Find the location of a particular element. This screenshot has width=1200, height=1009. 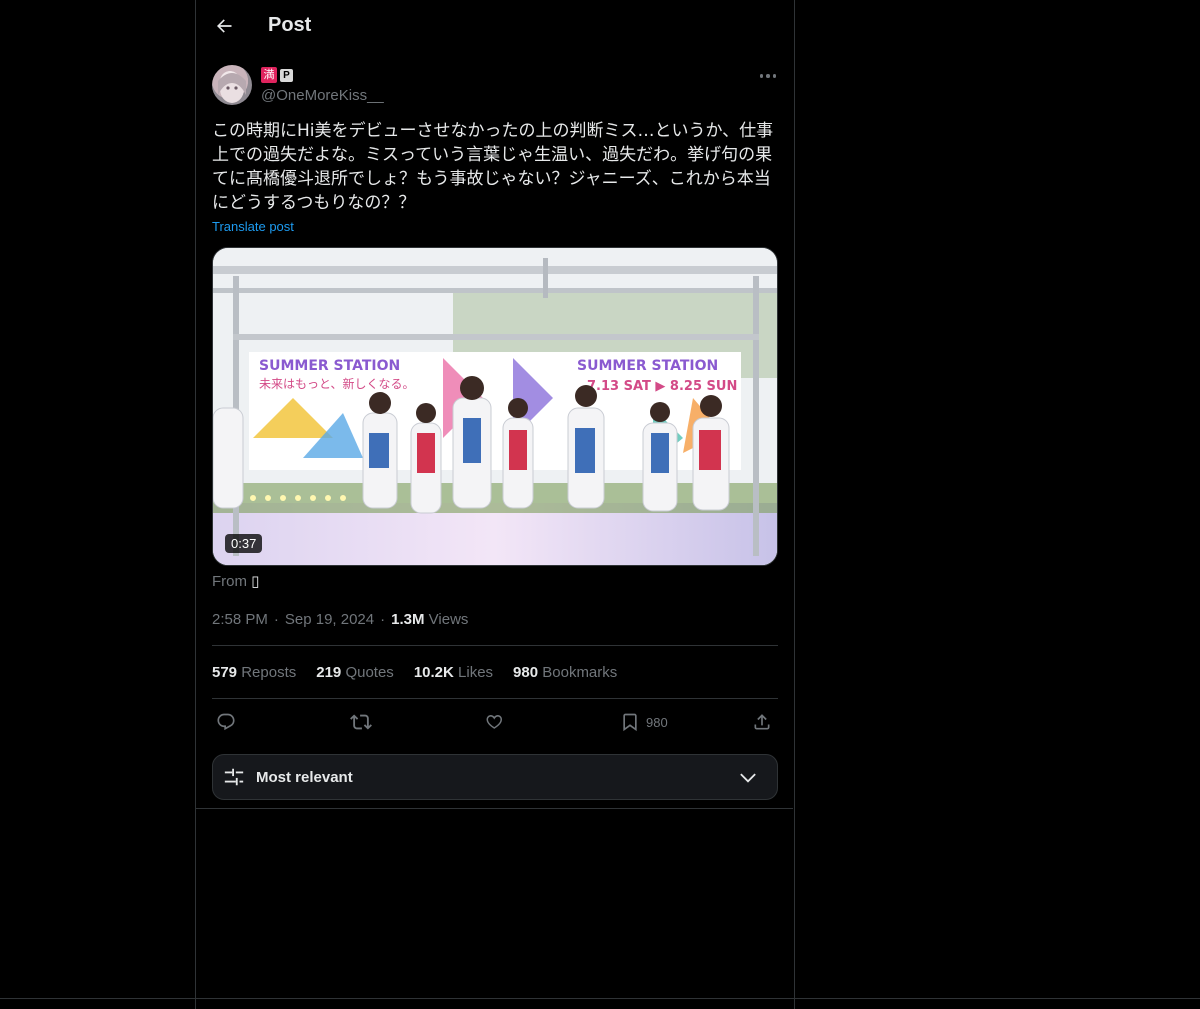

stat-count: 10.2K is located at coordinates (433, 672).